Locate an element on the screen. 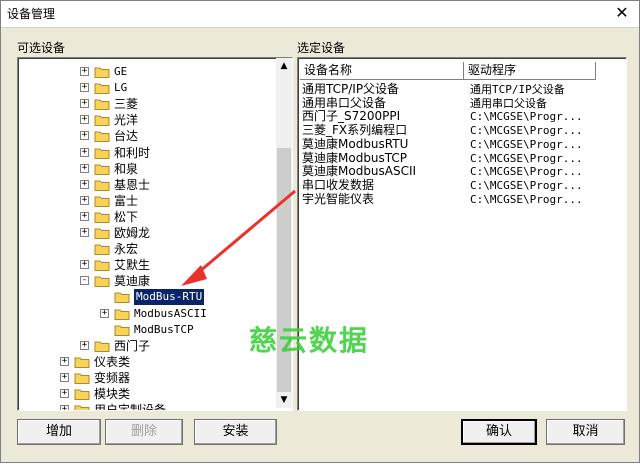 The width and height of the screenshot is (640, 464). watermark-text: 慈云数据 is located at coordinates (309, 340).